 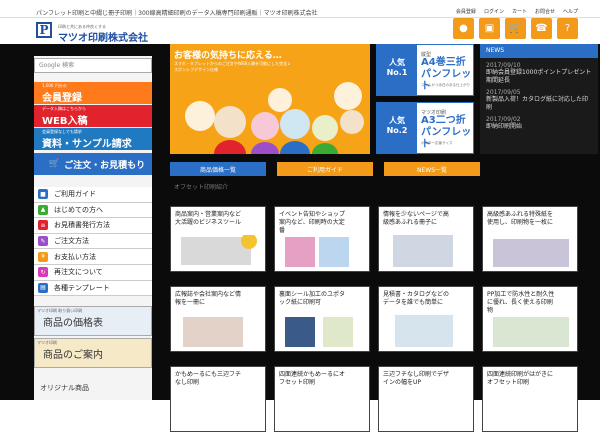 I want to click on section-tabs: 商品価格一覧 ご利用ガイド NEWS一覧, so click(x=325, y=169).